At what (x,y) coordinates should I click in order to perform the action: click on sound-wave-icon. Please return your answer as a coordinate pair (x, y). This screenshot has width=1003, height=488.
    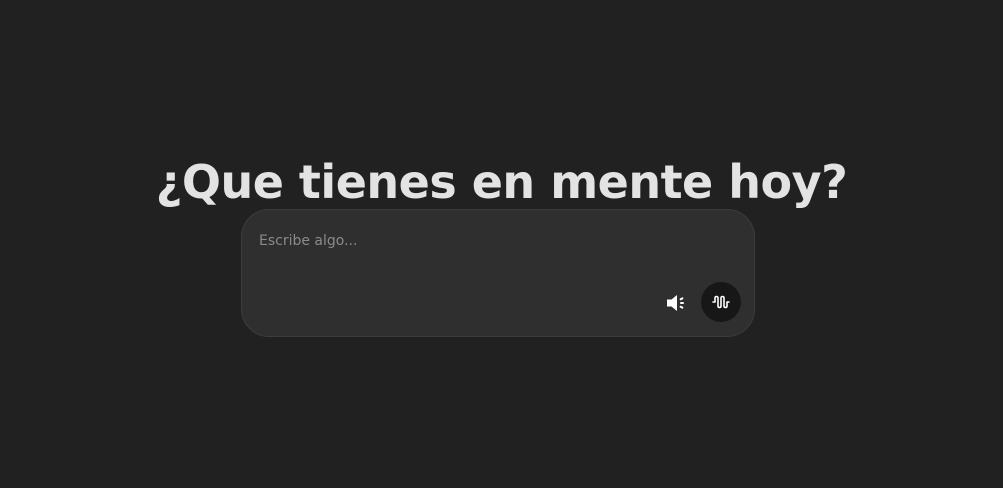
    Looking at the image, I should click on (721, 302).